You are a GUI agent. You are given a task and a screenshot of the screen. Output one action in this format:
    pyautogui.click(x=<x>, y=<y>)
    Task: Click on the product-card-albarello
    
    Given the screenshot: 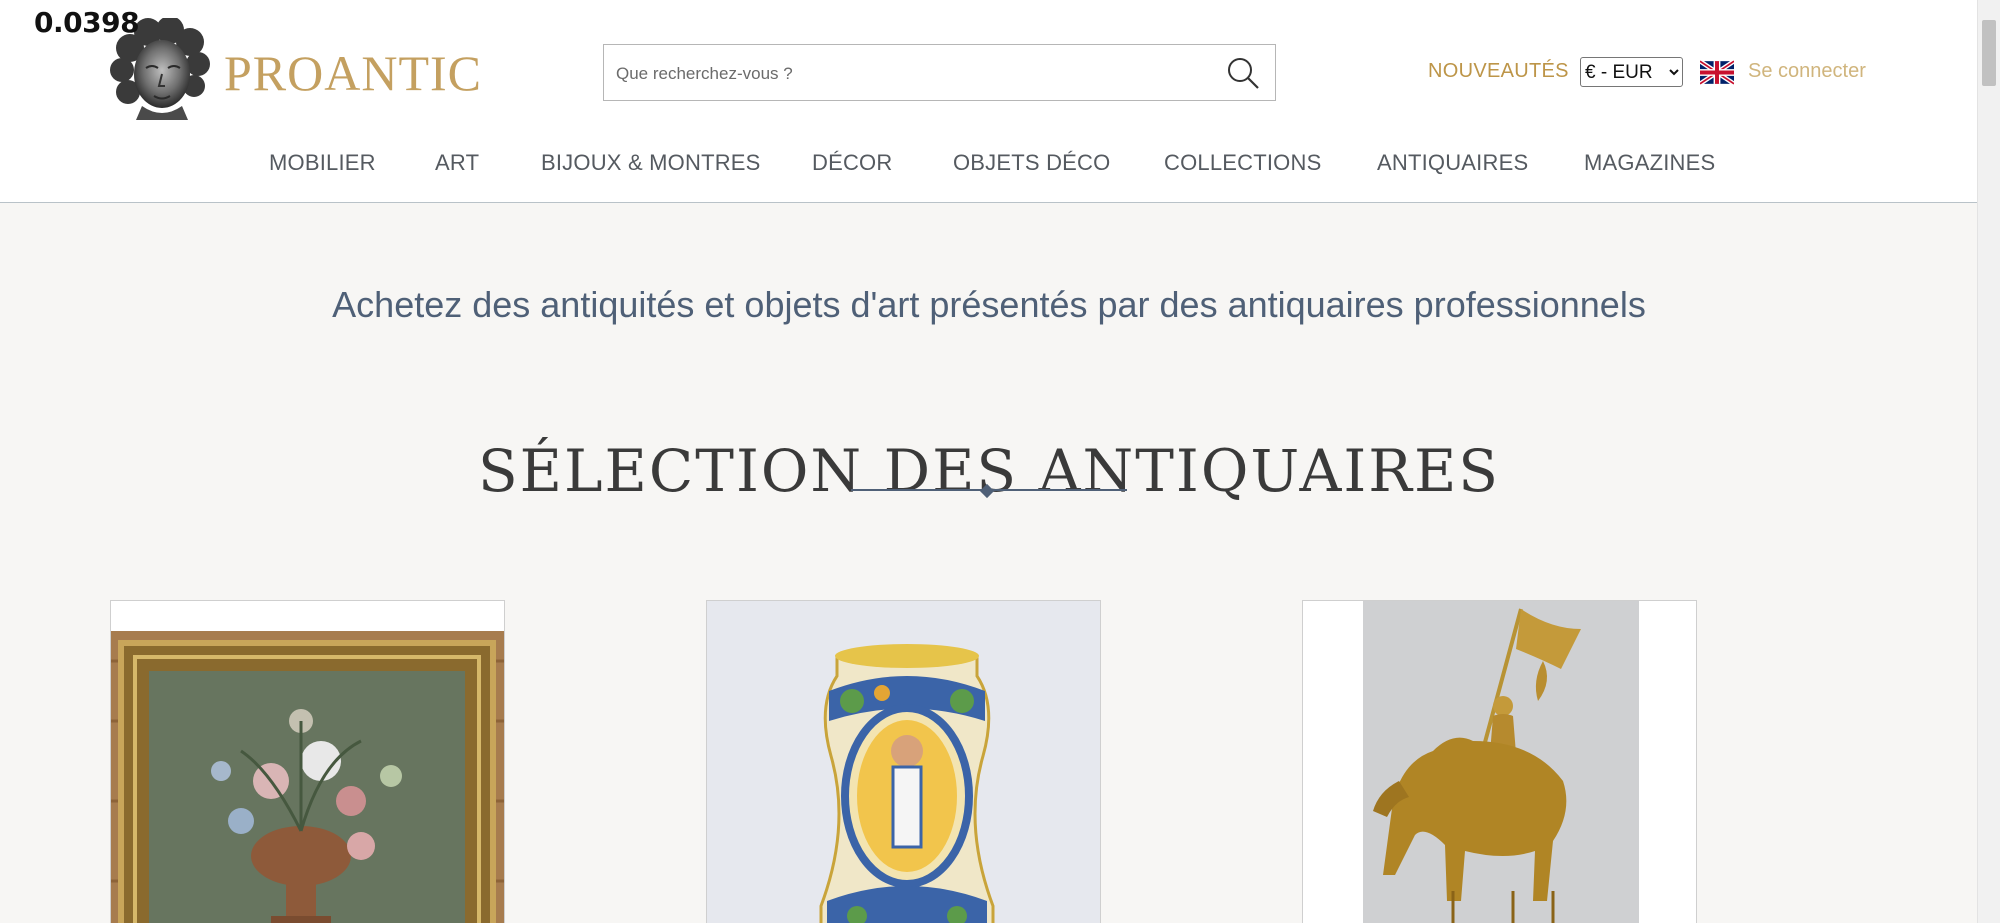 What is the action you would take?
    pyautogui.click(x=903, y=761)
    